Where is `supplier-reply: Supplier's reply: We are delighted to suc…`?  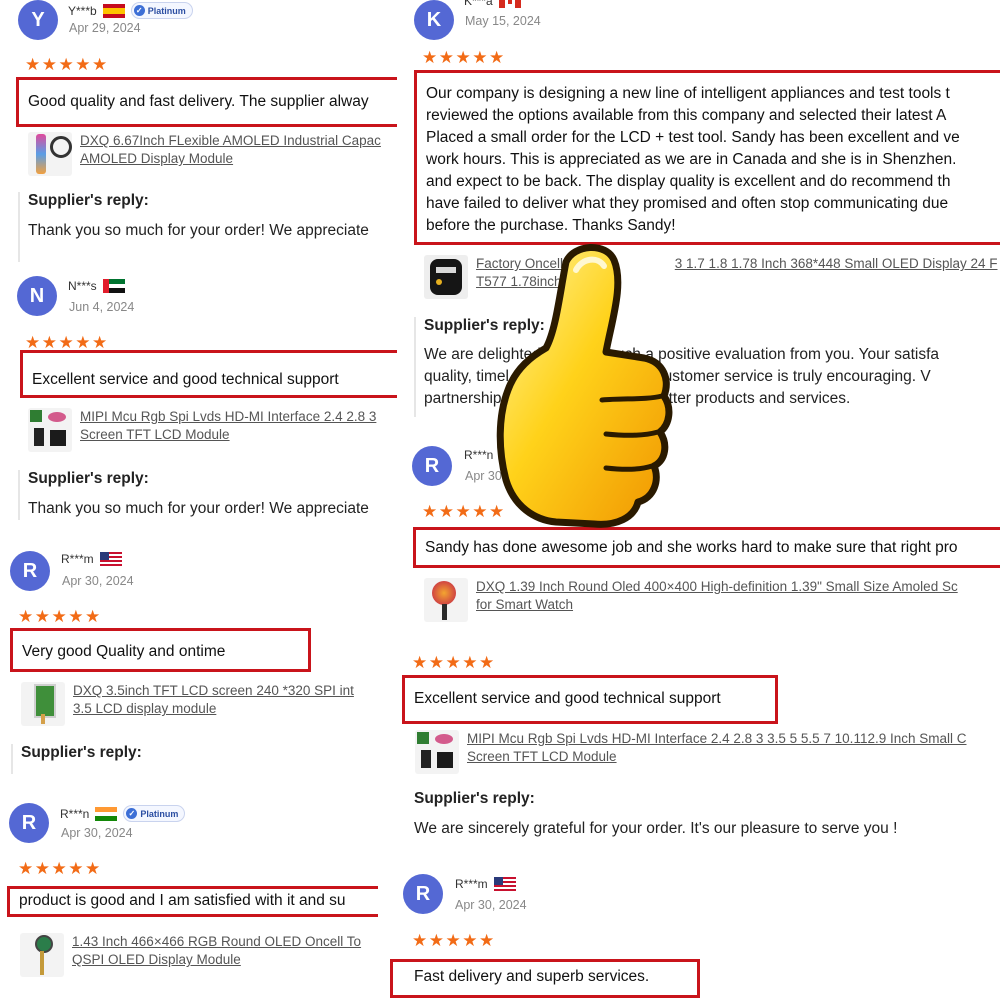 supplier-reply: Supplier's reply: We are delighted to suc… is located at coordinates (676, 367).